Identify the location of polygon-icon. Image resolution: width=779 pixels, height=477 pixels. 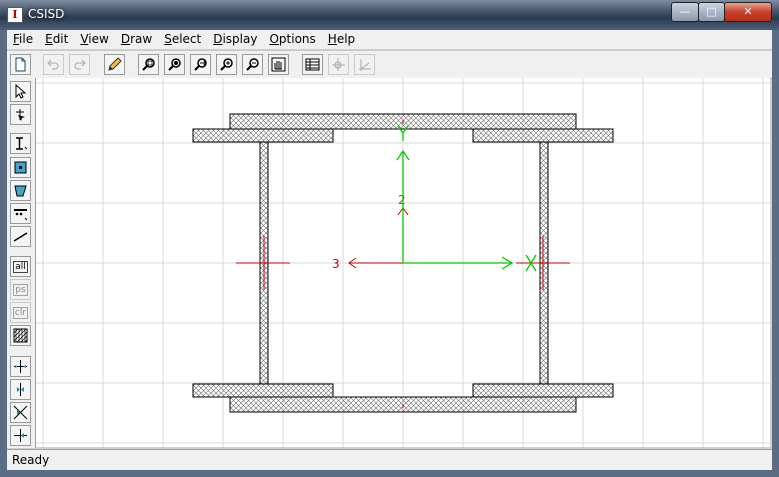
(20, 191).